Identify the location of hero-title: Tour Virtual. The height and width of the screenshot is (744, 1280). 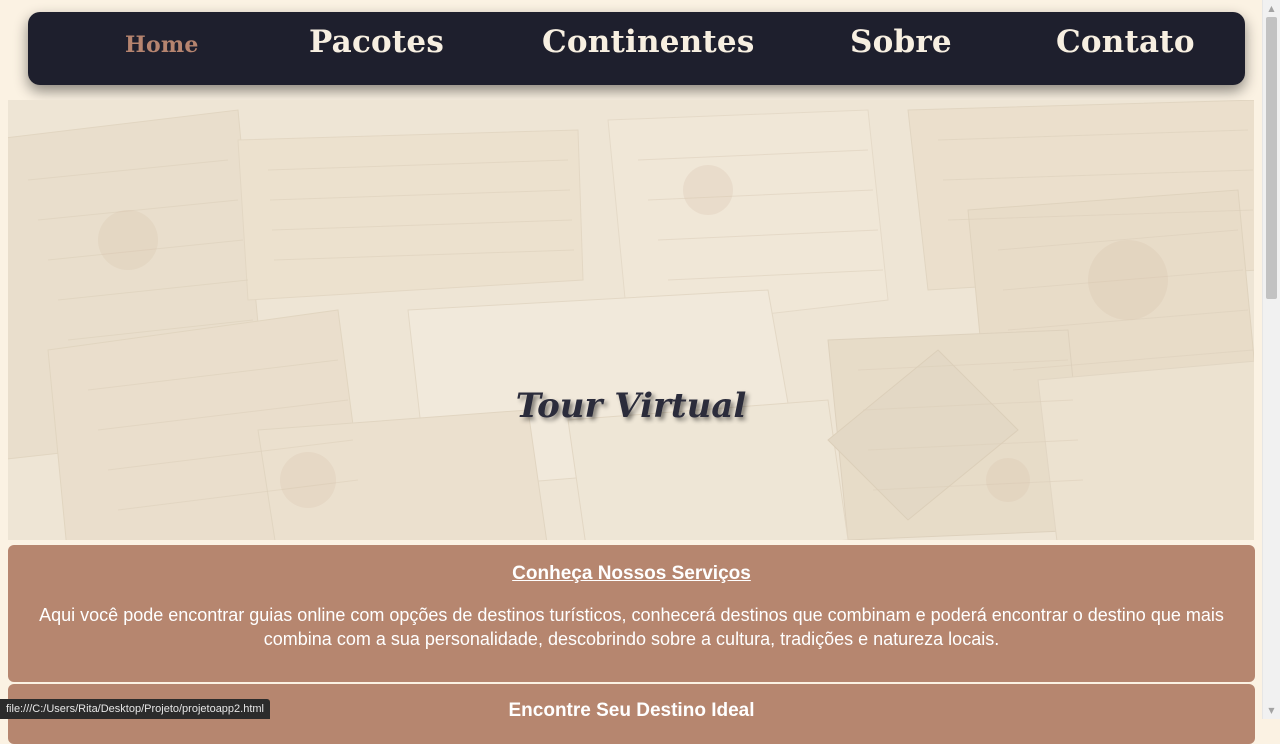
(631, 406).